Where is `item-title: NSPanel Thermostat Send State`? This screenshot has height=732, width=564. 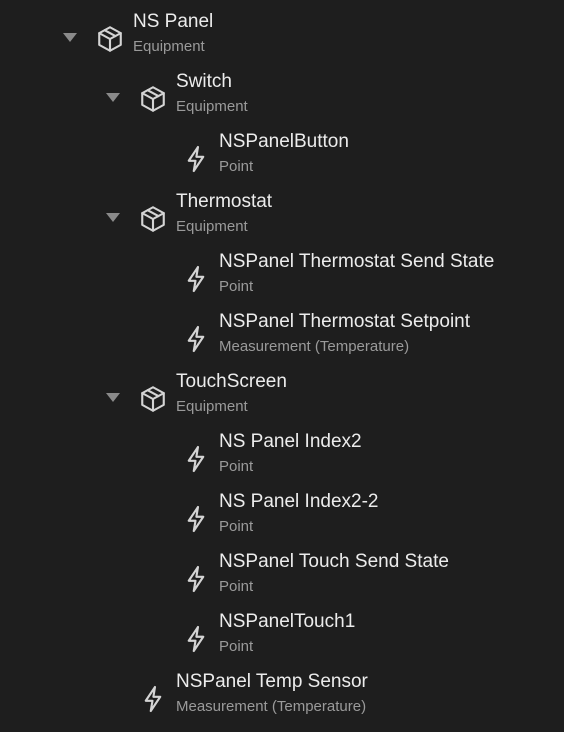
item-title: NSPanel Thermostat Send State is located at coordinates (357, 261).